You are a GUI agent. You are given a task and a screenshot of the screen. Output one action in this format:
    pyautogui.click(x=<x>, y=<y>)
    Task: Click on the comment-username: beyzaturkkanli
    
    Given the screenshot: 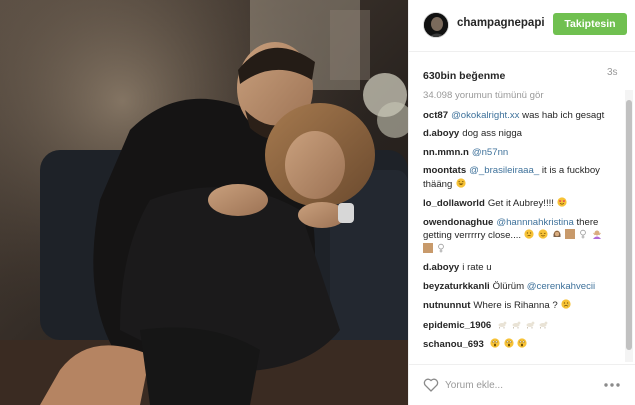 What is the action you would take?
    pyautogui.click(x=456, y=286)
    